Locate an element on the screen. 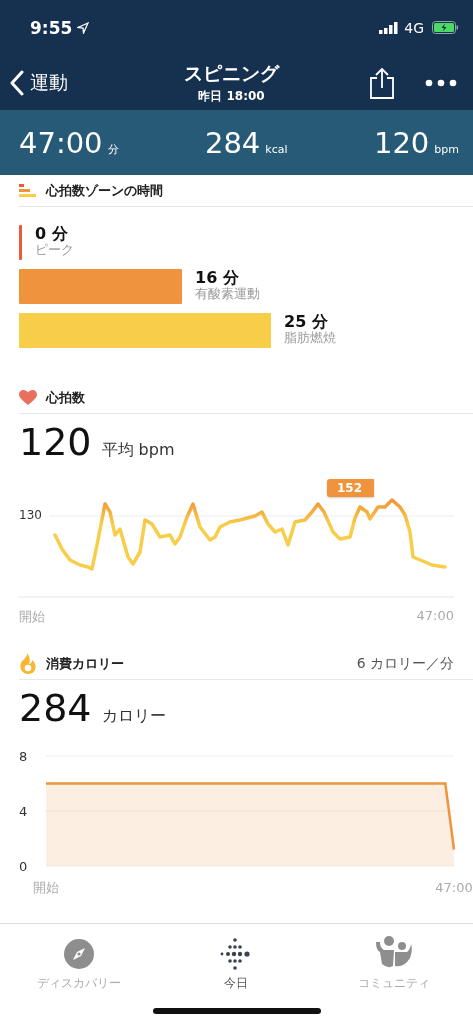 The width and height of the screenshot is (473, 1024). nav-subtitle: 昨日 18:00 is located at coordinates (231, 96).